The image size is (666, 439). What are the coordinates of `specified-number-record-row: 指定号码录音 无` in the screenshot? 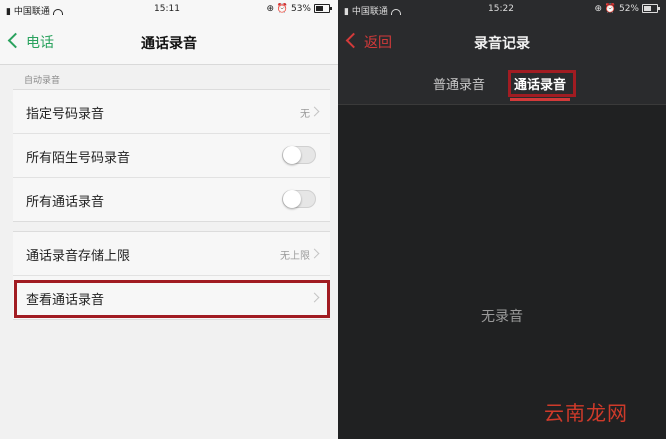 It's located at (171, 112).